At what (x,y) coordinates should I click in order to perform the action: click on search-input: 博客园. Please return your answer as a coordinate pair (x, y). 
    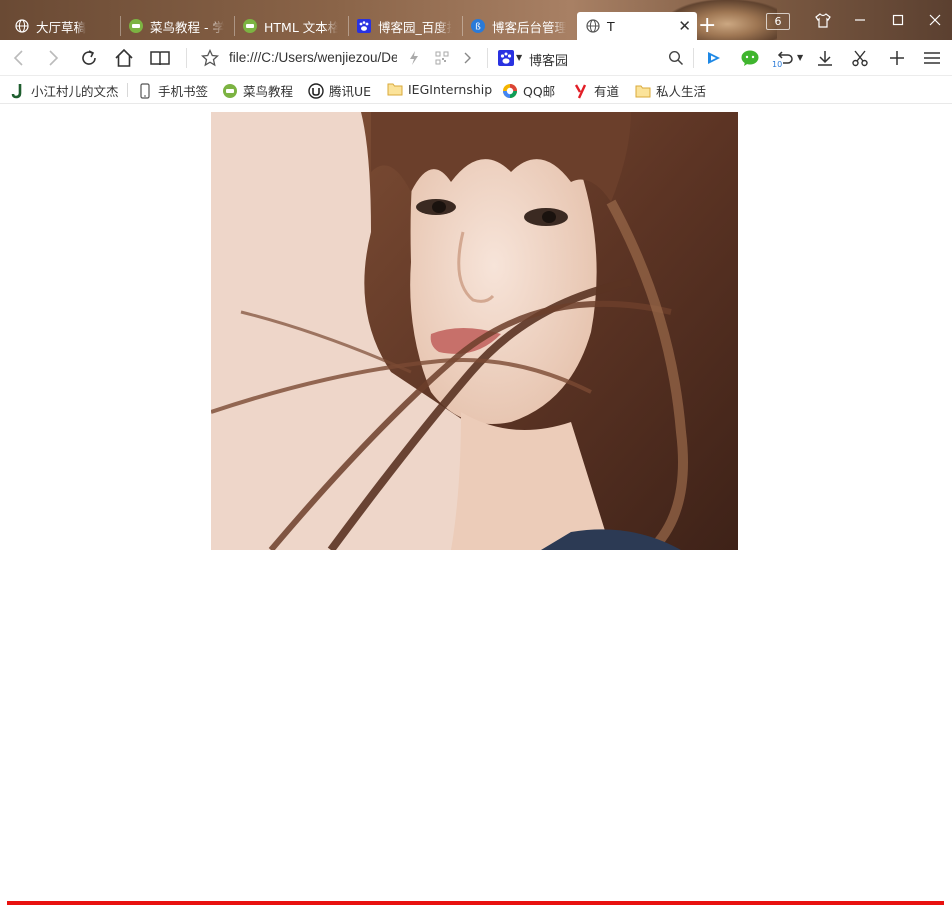
    Looking at the image, I should click on (548, 59).